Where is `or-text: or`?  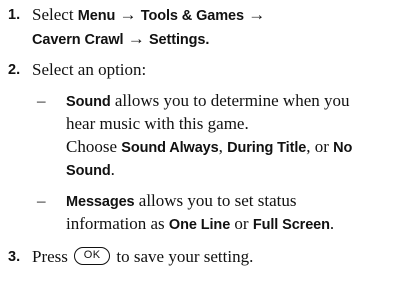 or-text: or is located at coordinates (241, 223).